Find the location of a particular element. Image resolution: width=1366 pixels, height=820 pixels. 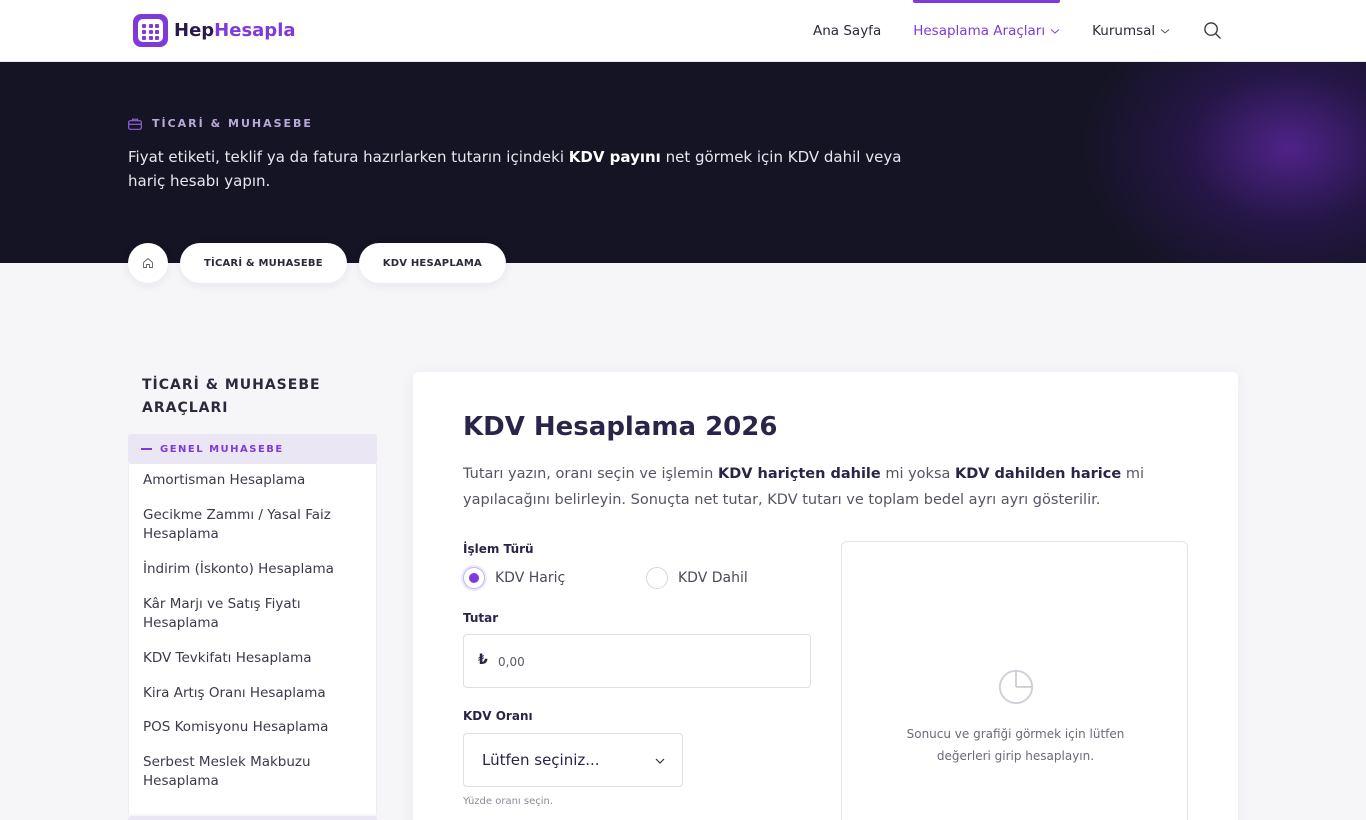

desc-text-2: mi yoksa is located at coordinates (917, 474).